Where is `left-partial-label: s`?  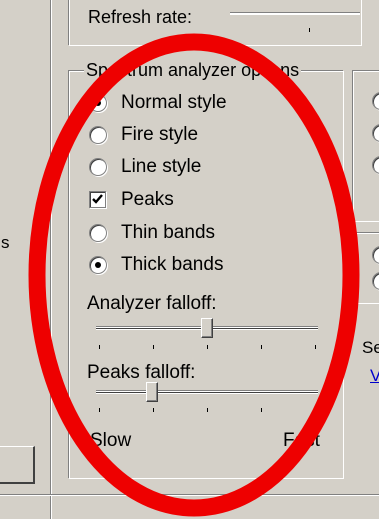 left-partial-label: s is located at coordinates (5, 242).